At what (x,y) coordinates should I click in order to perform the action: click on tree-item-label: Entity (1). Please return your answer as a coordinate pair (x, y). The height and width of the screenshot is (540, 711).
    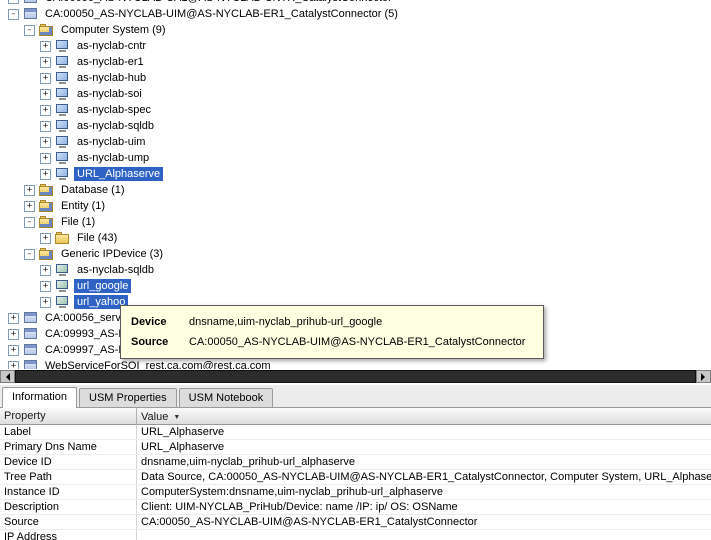
    Looking at the image, I should click on (83, 206).